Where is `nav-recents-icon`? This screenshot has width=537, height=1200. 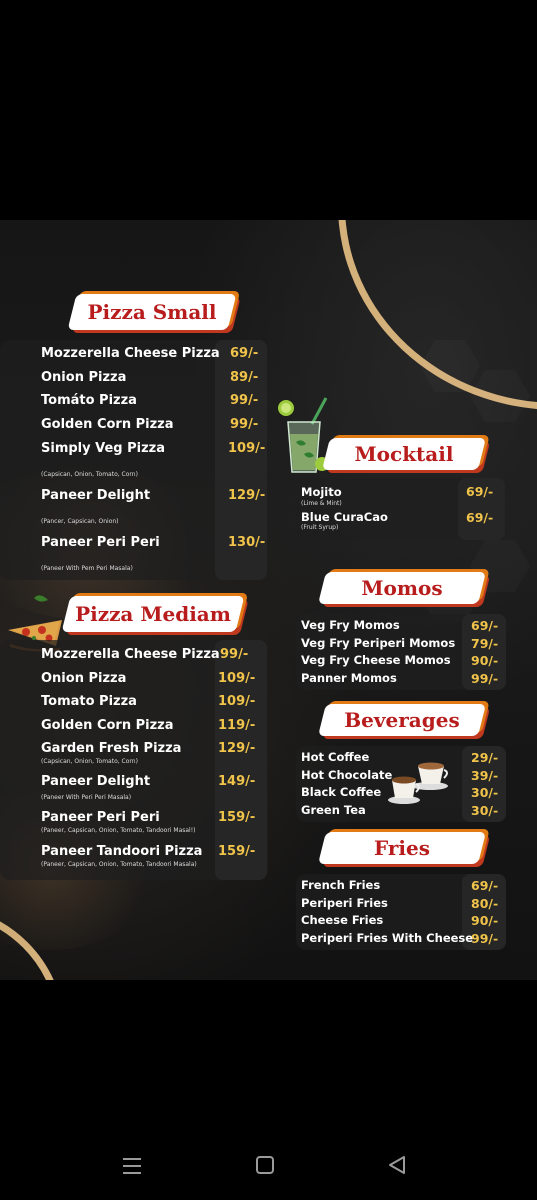 nav-recents-icon is located at coordinates (132, 1166).